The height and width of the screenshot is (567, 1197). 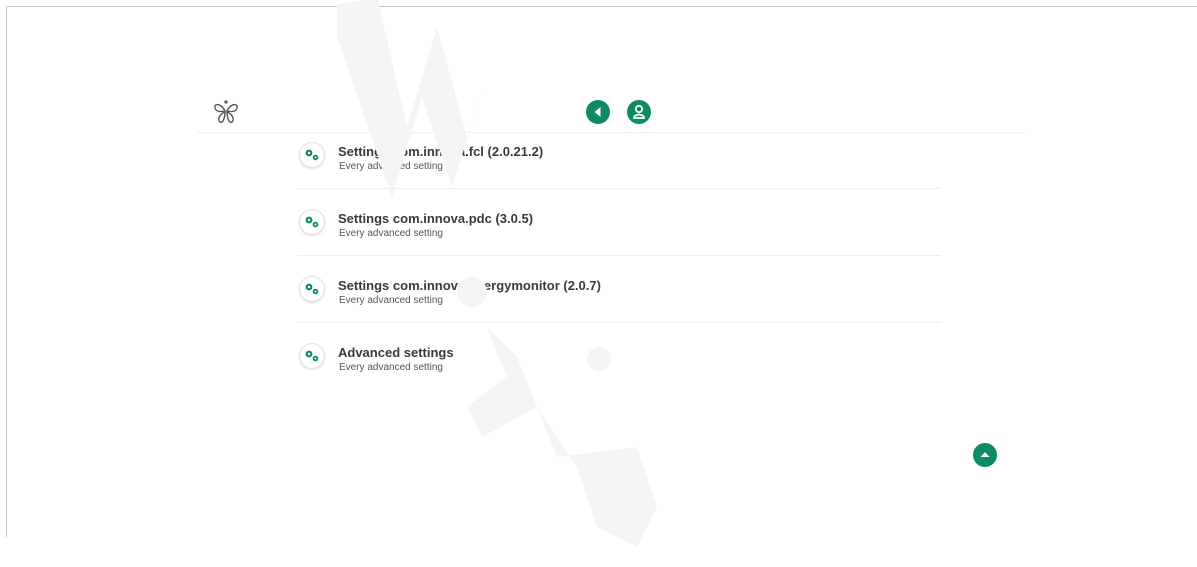 What do you see at coordinates (436, 218) in the screenshot?
I see `settings-item-title: Settings com.innova.pdc (3.0.5)` at bounding box center [436, 218].